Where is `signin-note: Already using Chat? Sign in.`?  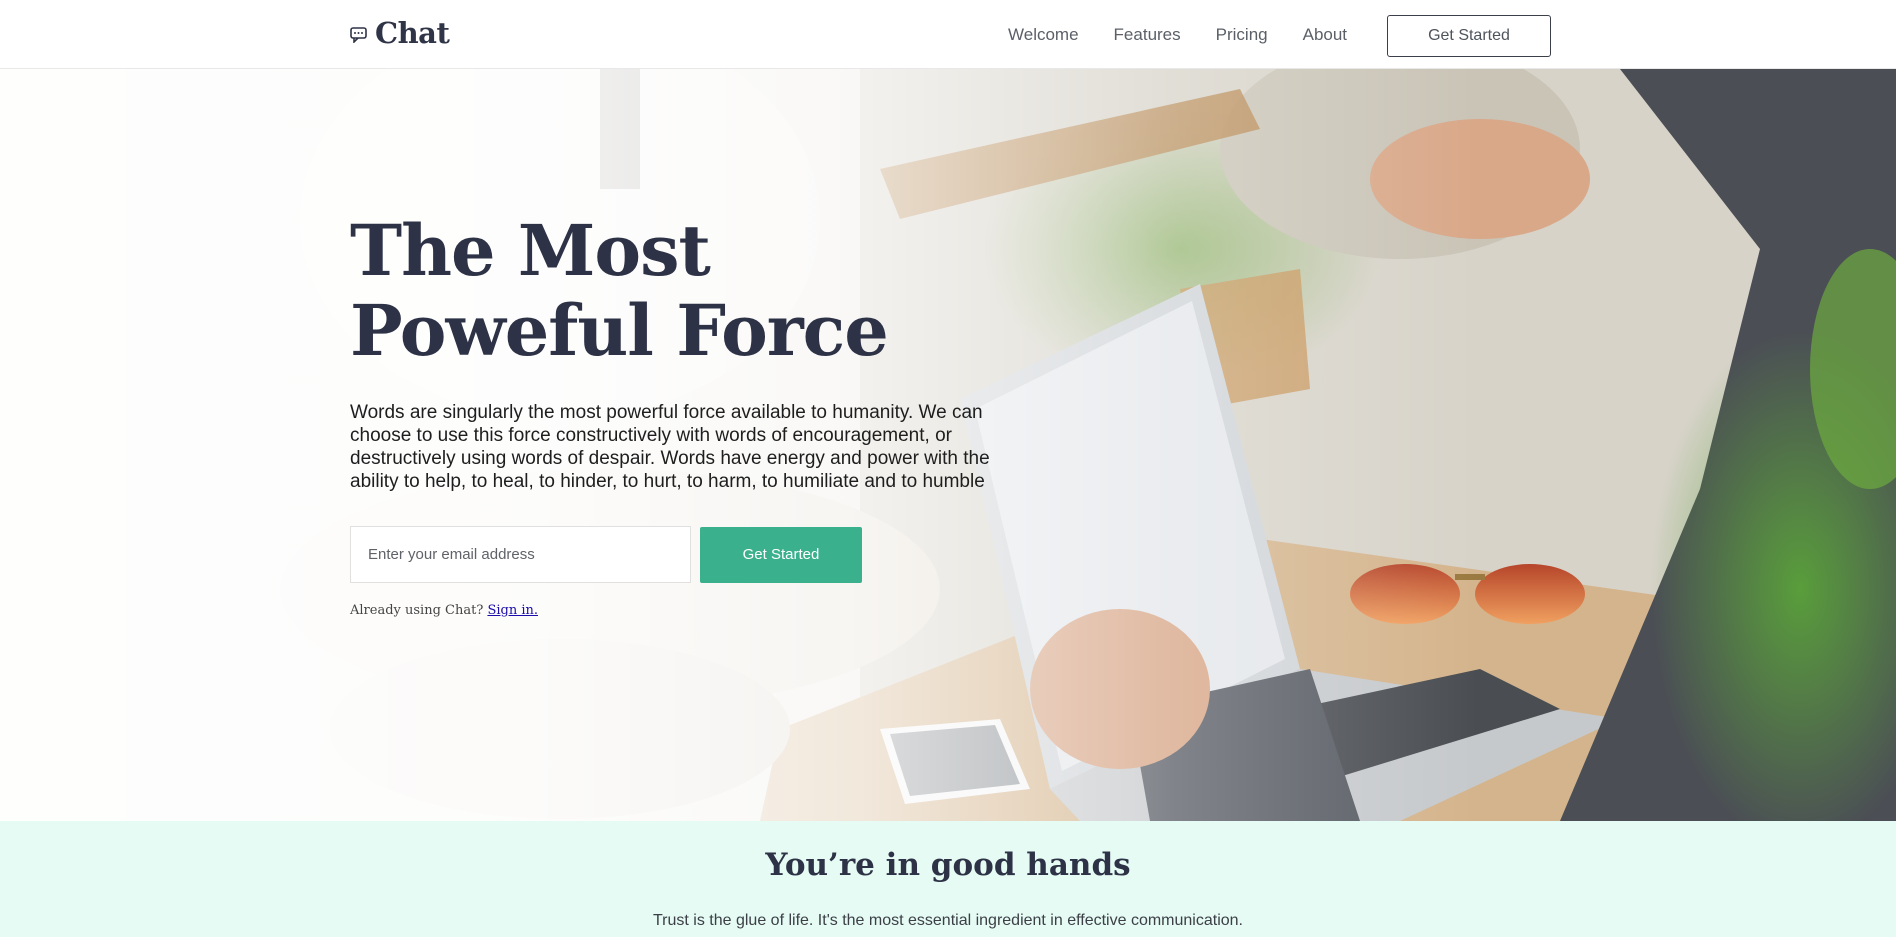
signin-note: Already using Chat? Sign in. is located at coordinates (680, 610).